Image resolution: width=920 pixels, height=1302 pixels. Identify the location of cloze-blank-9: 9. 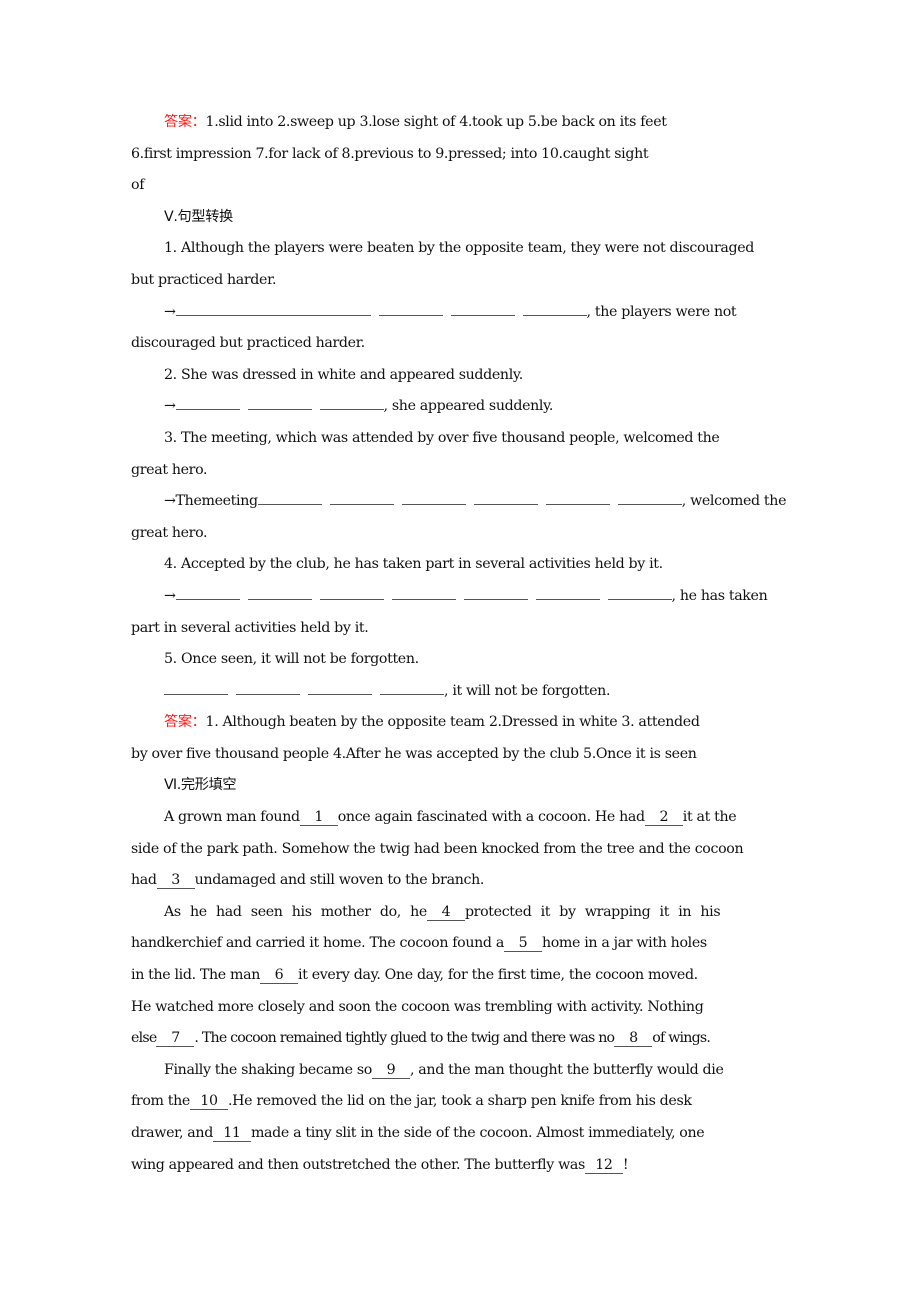
(390, 1070).